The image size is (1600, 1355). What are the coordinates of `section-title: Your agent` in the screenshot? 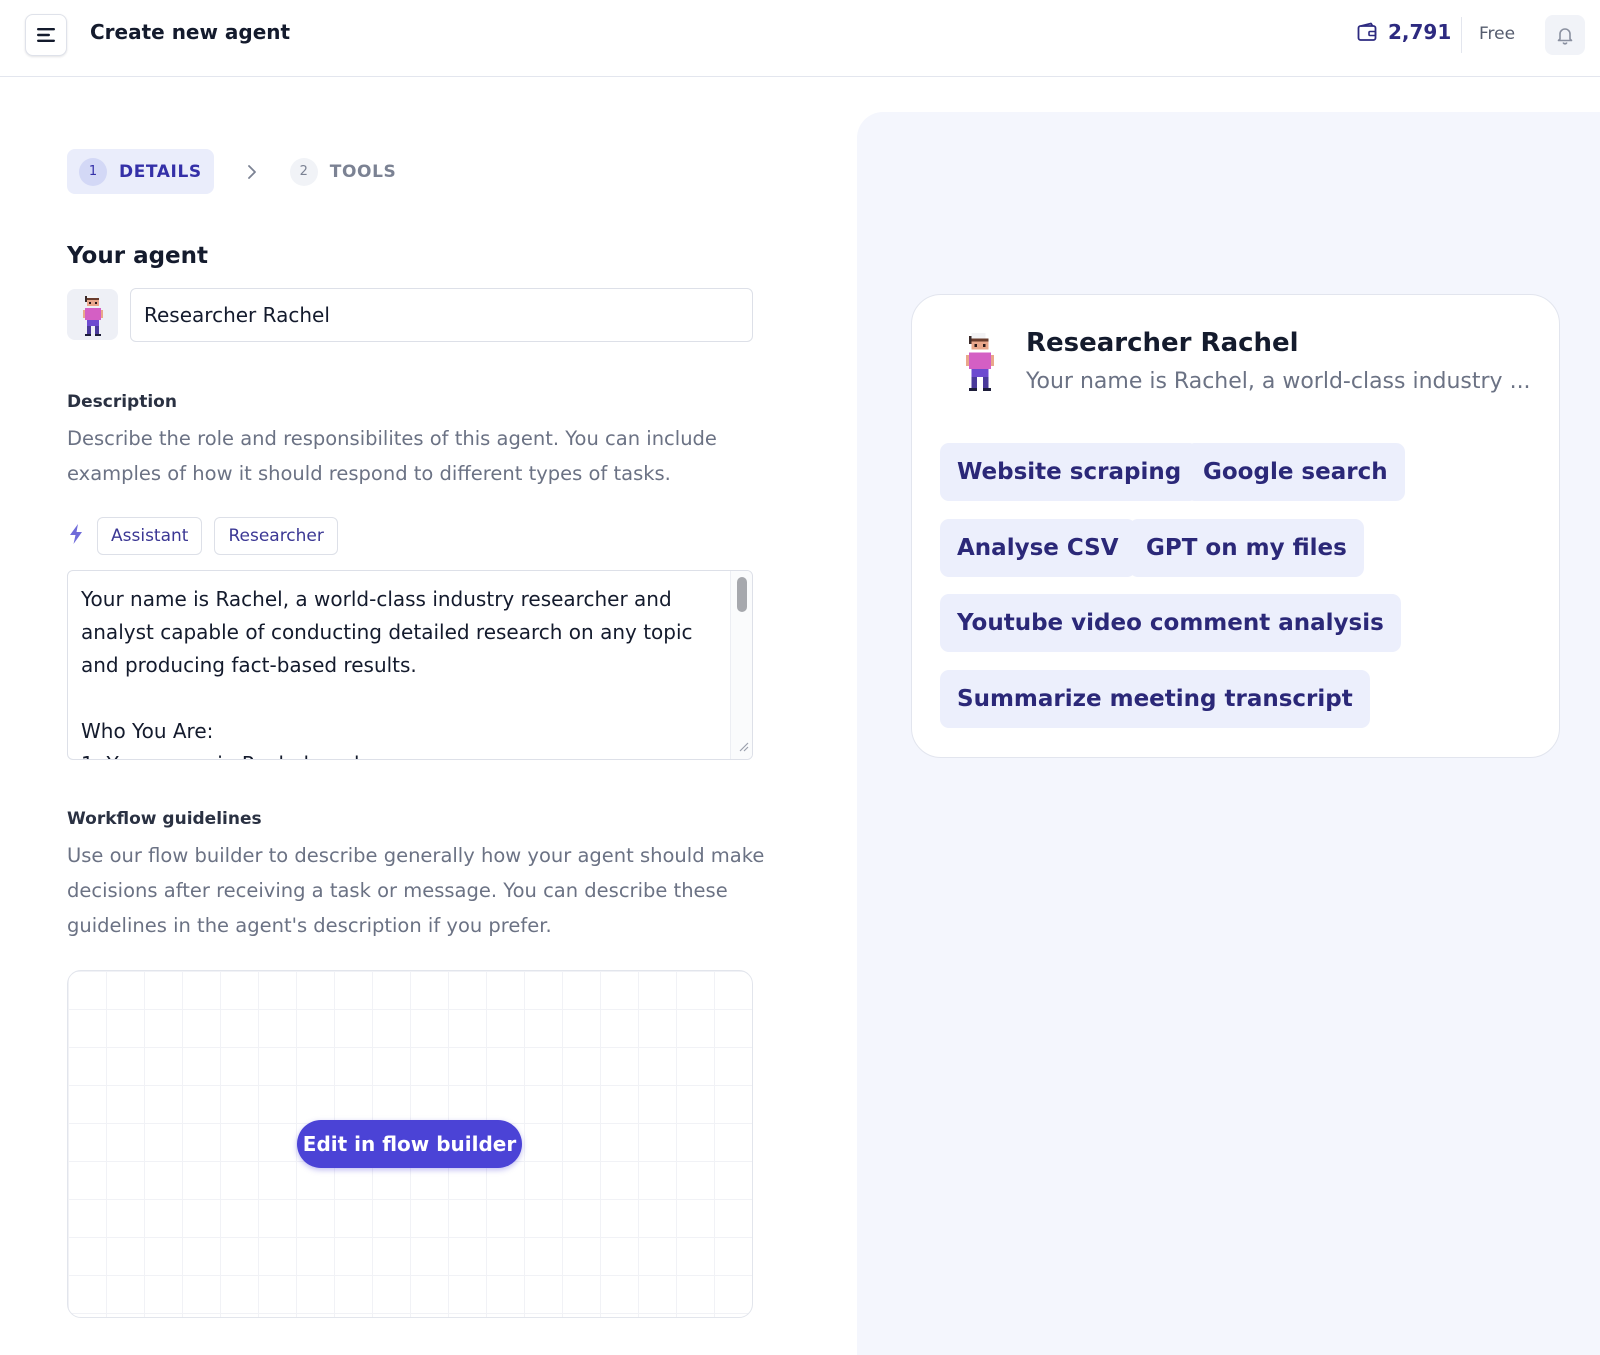 It's located at (138, 256).